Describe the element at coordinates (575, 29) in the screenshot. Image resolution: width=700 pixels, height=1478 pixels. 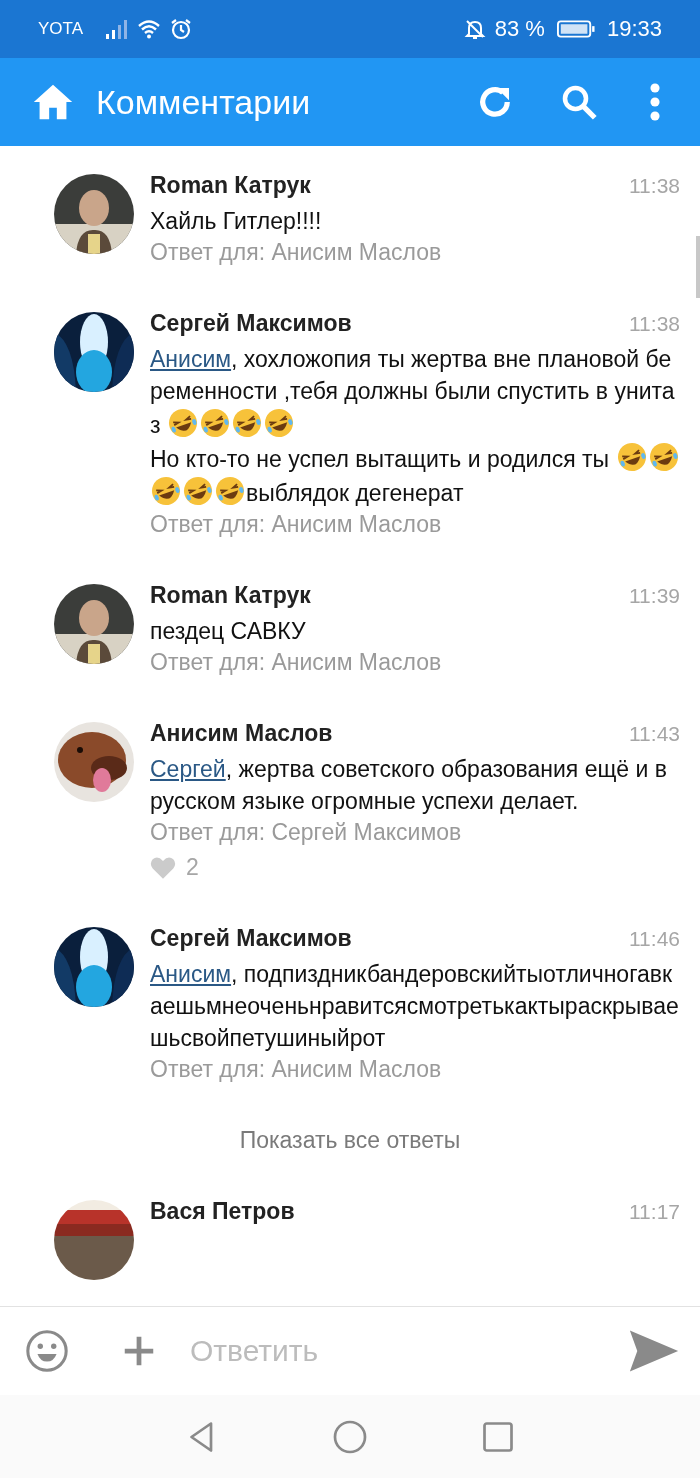
I see `battery-icon` at that location.